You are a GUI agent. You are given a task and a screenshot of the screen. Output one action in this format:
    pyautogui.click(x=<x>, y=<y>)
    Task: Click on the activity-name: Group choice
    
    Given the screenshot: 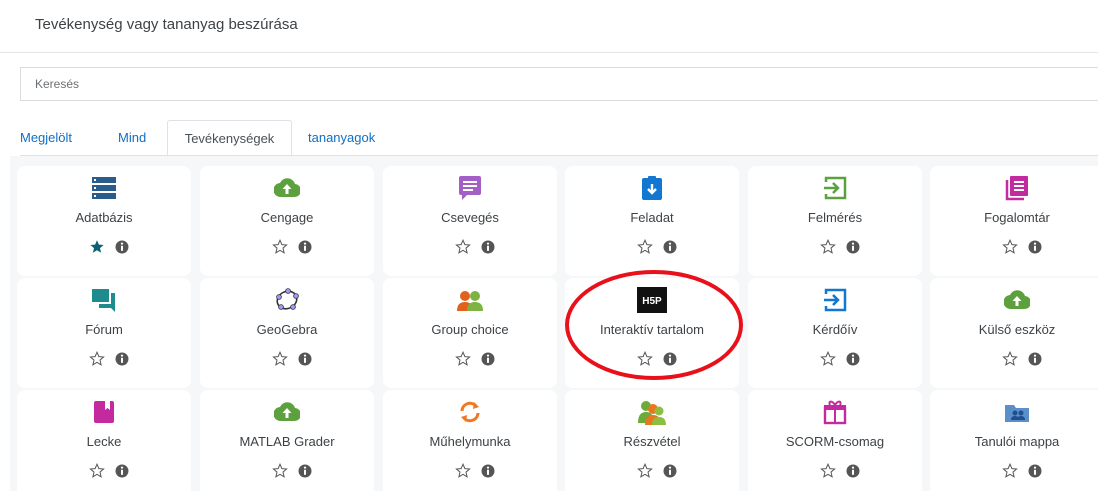 What is the action you would take?
    pyautogui.click(x=470, y=329)
    